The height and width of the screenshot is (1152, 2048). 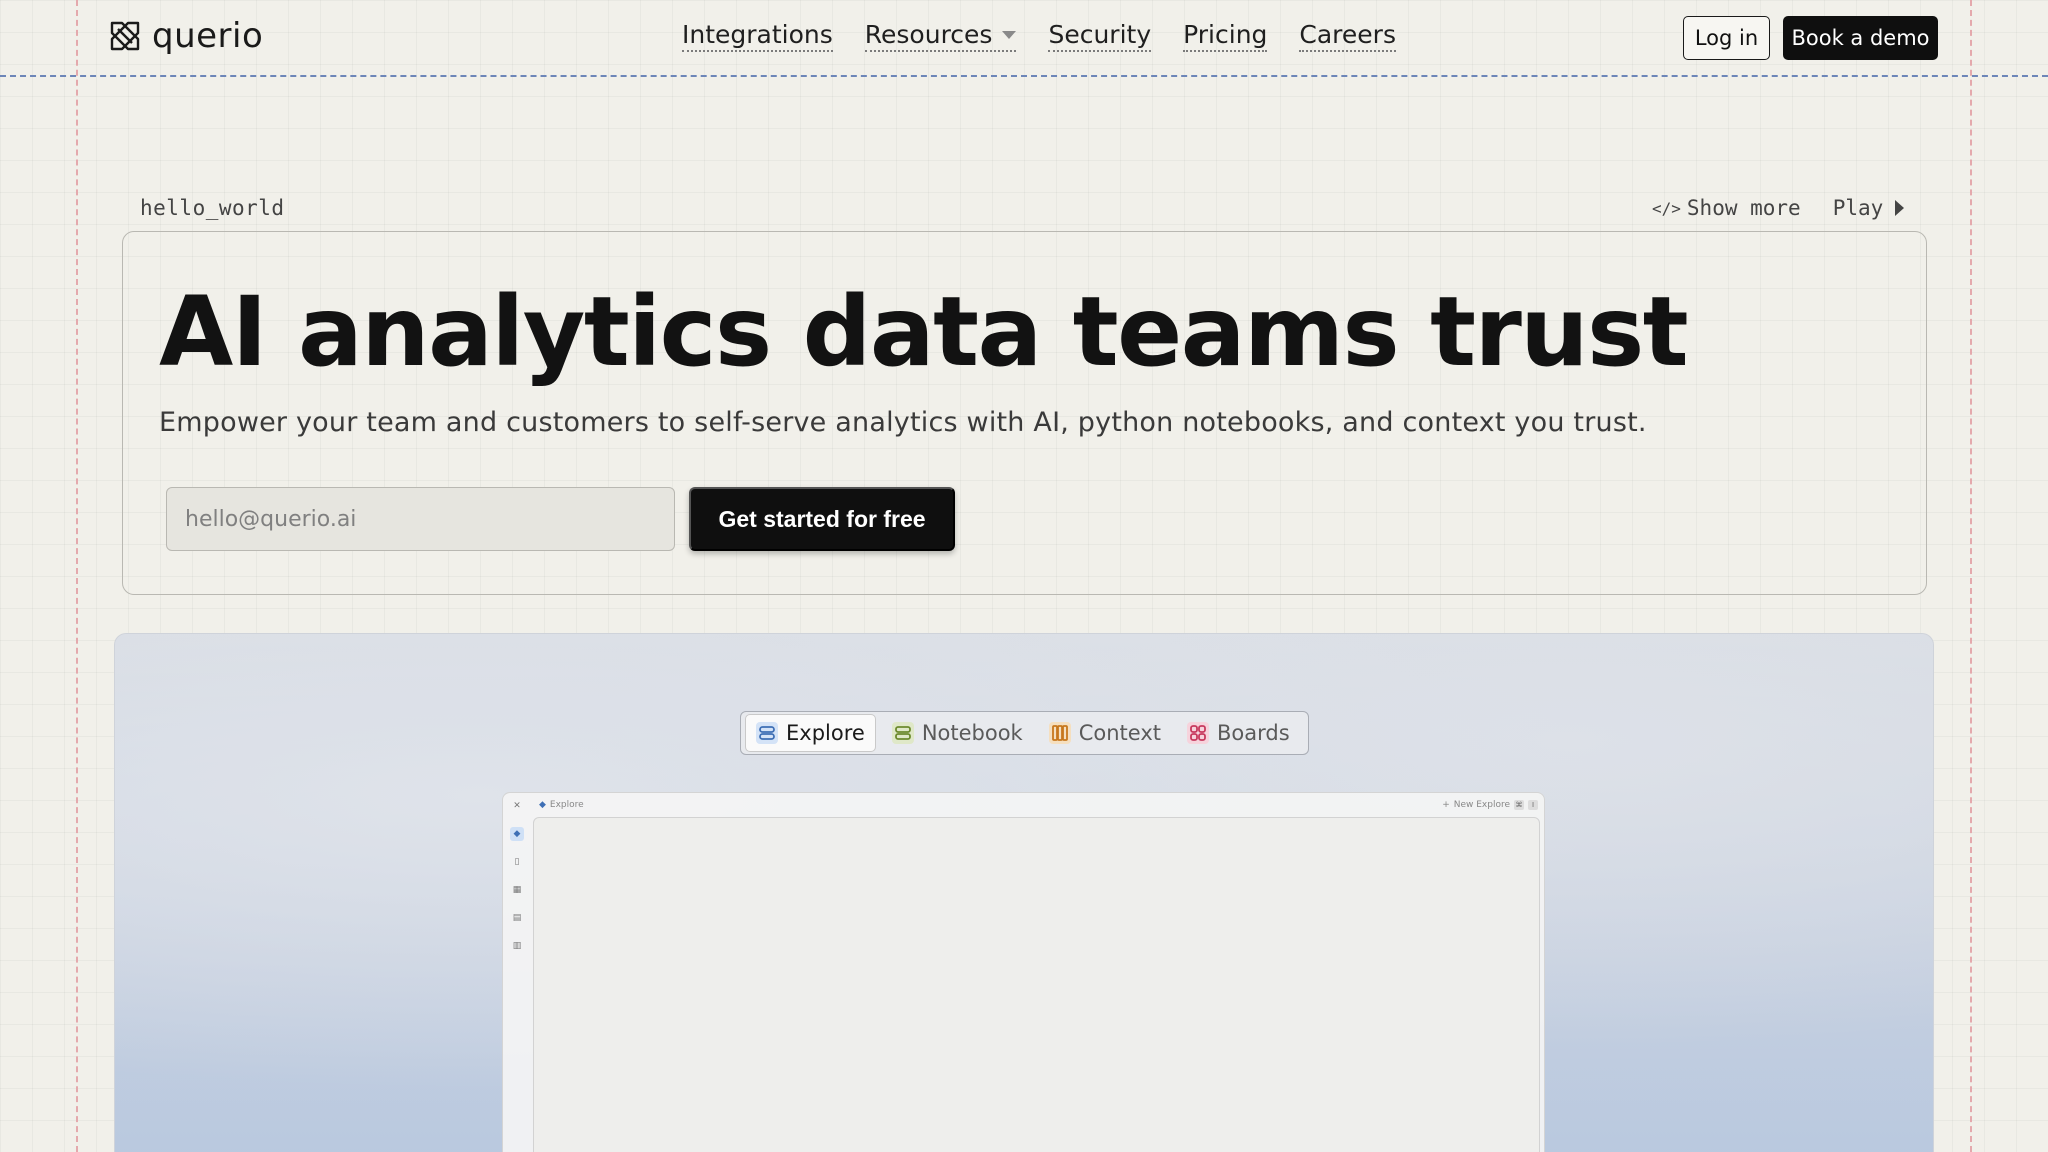 I want to click on guide-line-left, so click(x=77, y=576).